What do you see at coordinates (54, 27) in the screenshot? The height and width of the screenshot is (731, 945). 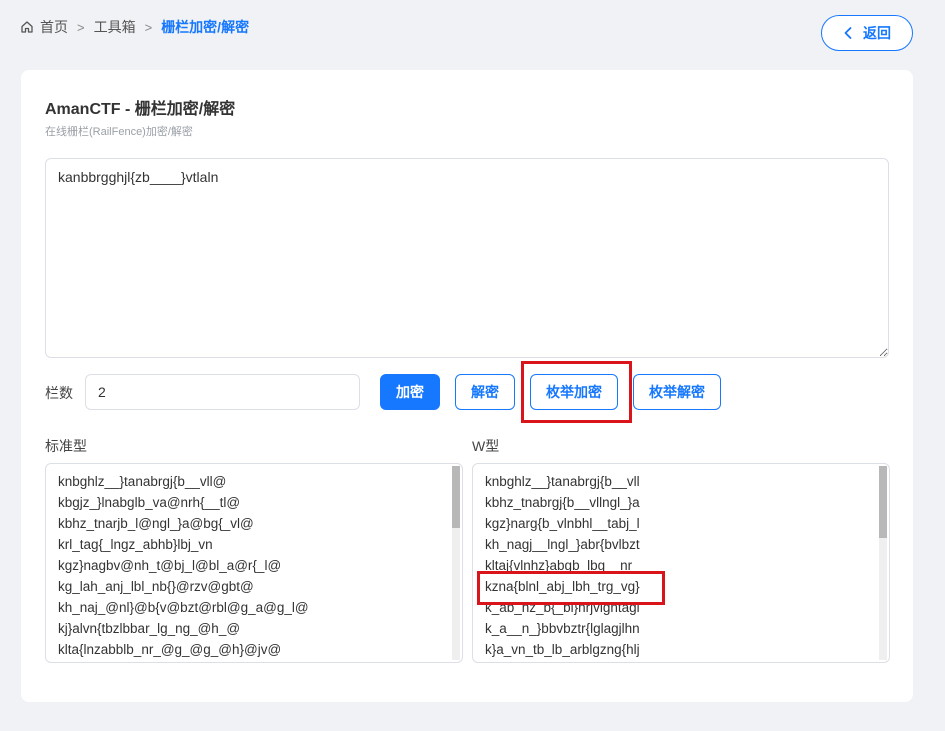 I see `breadcrumb-home: 首页` at bounding box center [54, 27].